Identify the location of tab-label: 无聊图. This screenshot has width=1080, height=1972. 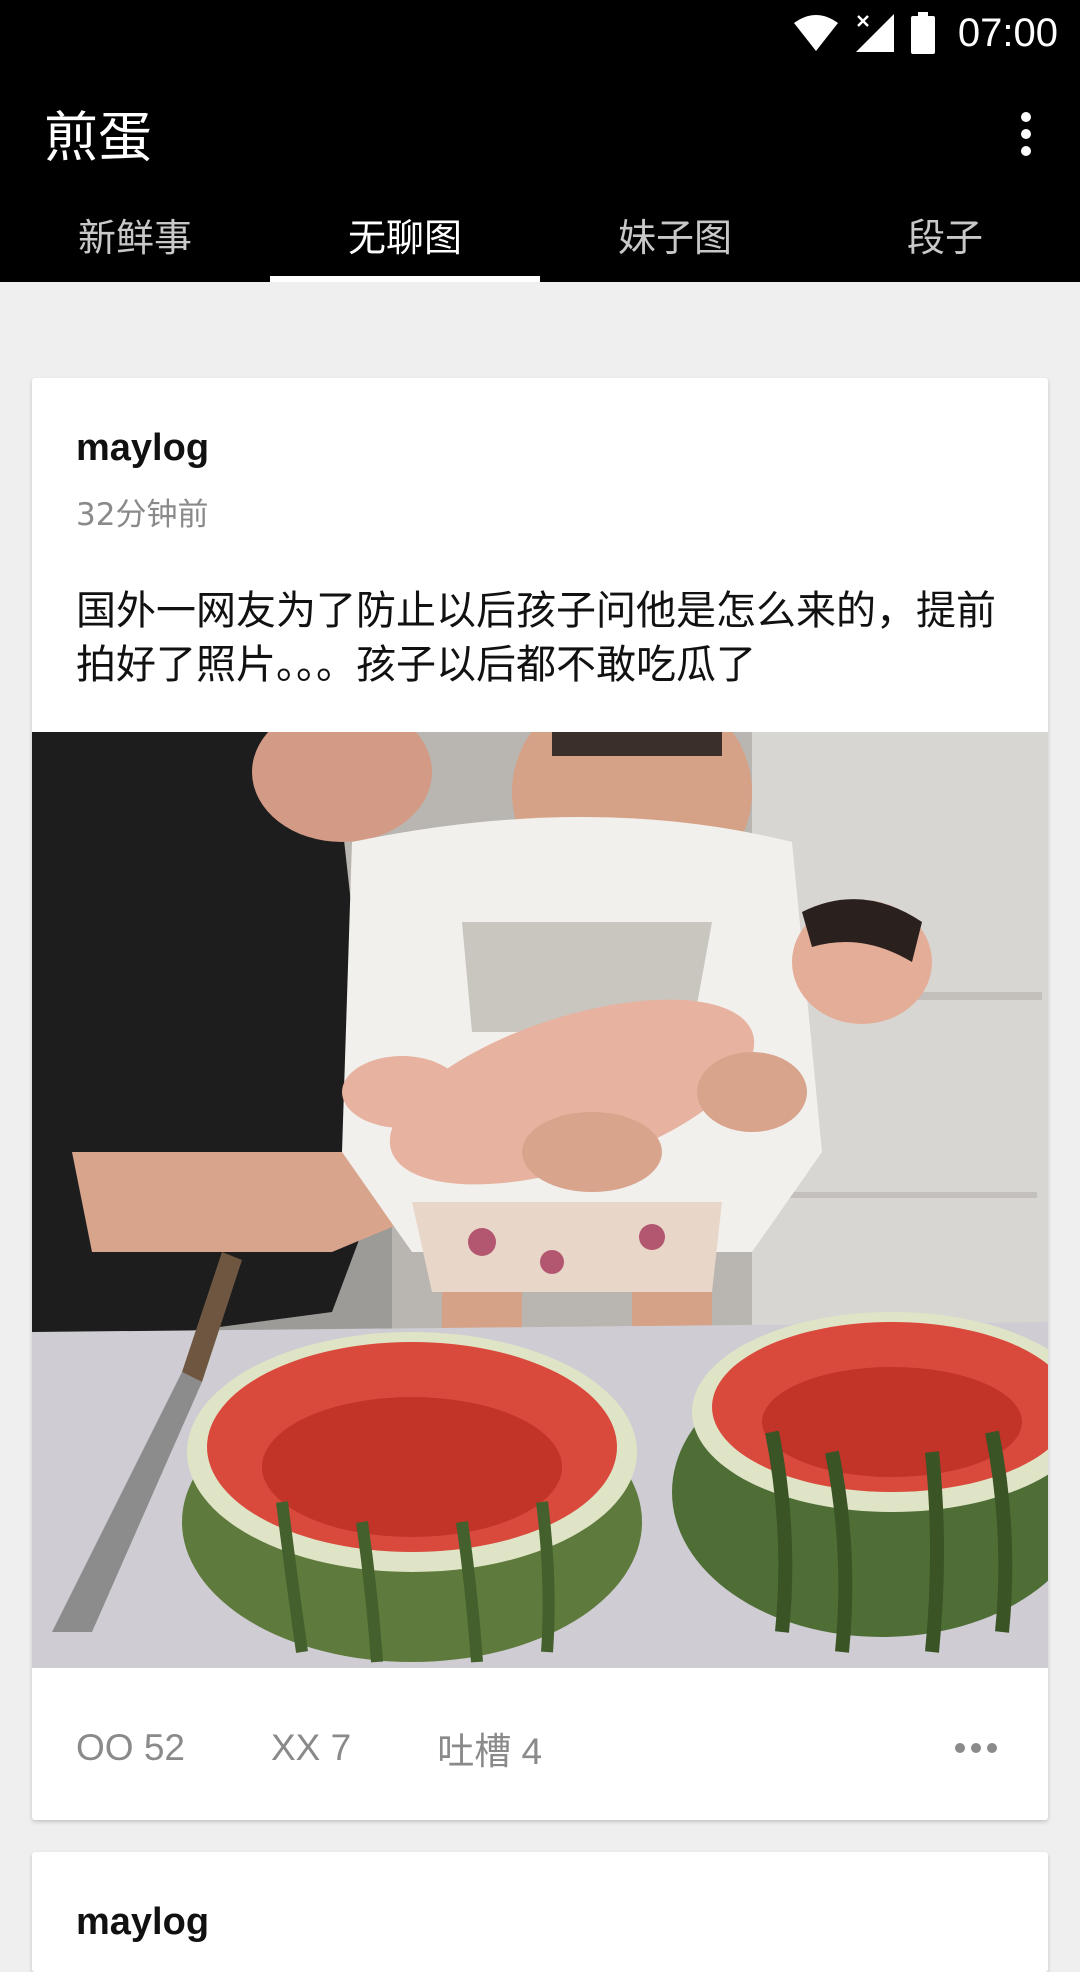
(404, 238).